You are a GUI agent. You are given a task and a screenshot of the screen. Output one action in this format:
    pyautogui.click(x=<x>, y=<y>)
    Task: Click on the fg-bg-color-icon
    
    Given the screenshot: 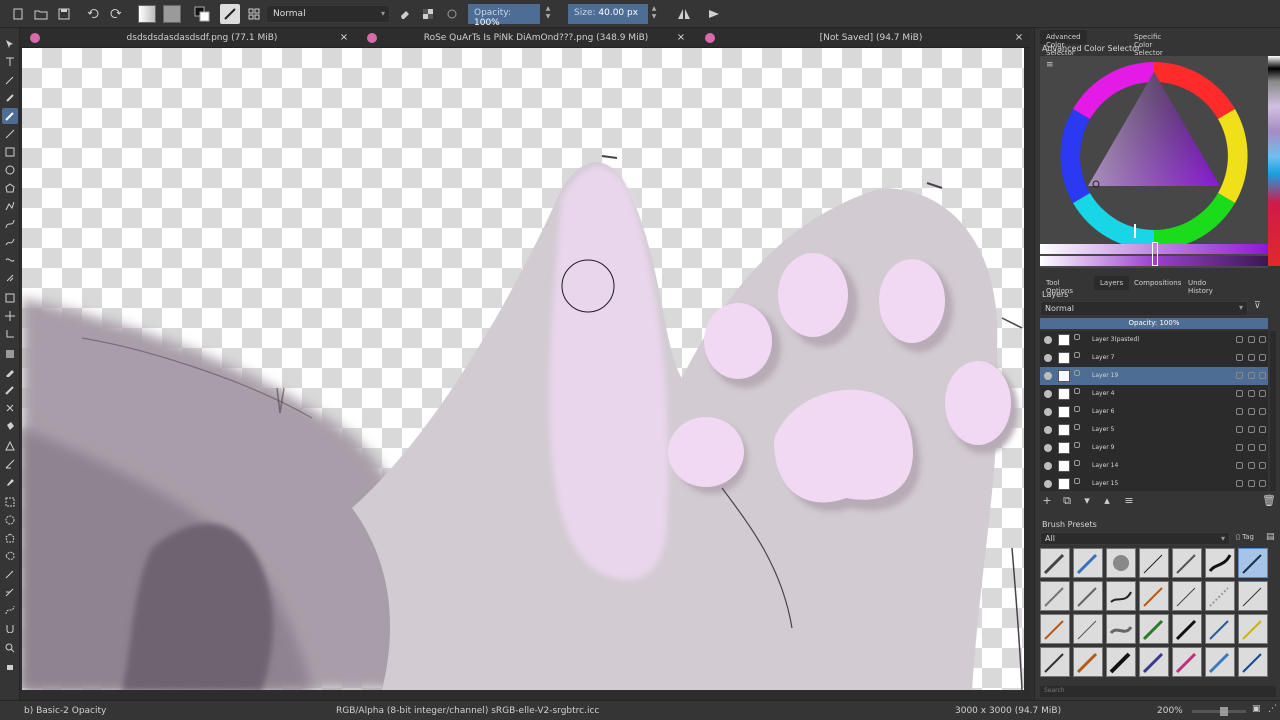 What is the action you would take?
    pyautogui.click(x=202, y=14)
    